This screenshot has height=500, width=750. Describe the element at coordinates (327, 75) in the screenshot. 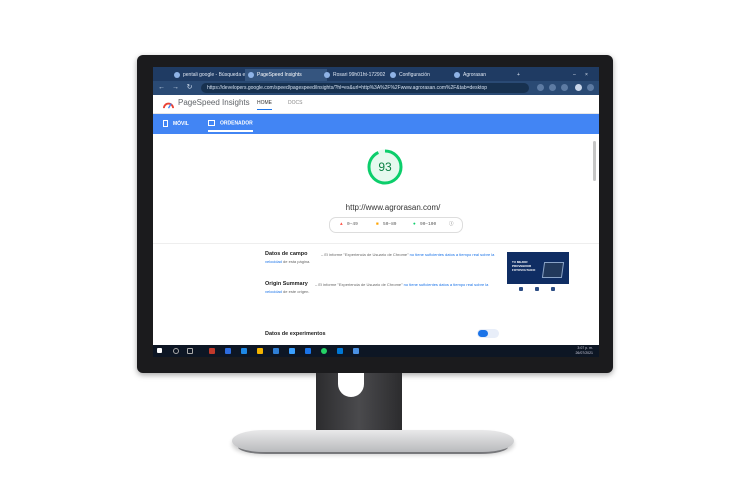

I see `mail-icon` at that location.